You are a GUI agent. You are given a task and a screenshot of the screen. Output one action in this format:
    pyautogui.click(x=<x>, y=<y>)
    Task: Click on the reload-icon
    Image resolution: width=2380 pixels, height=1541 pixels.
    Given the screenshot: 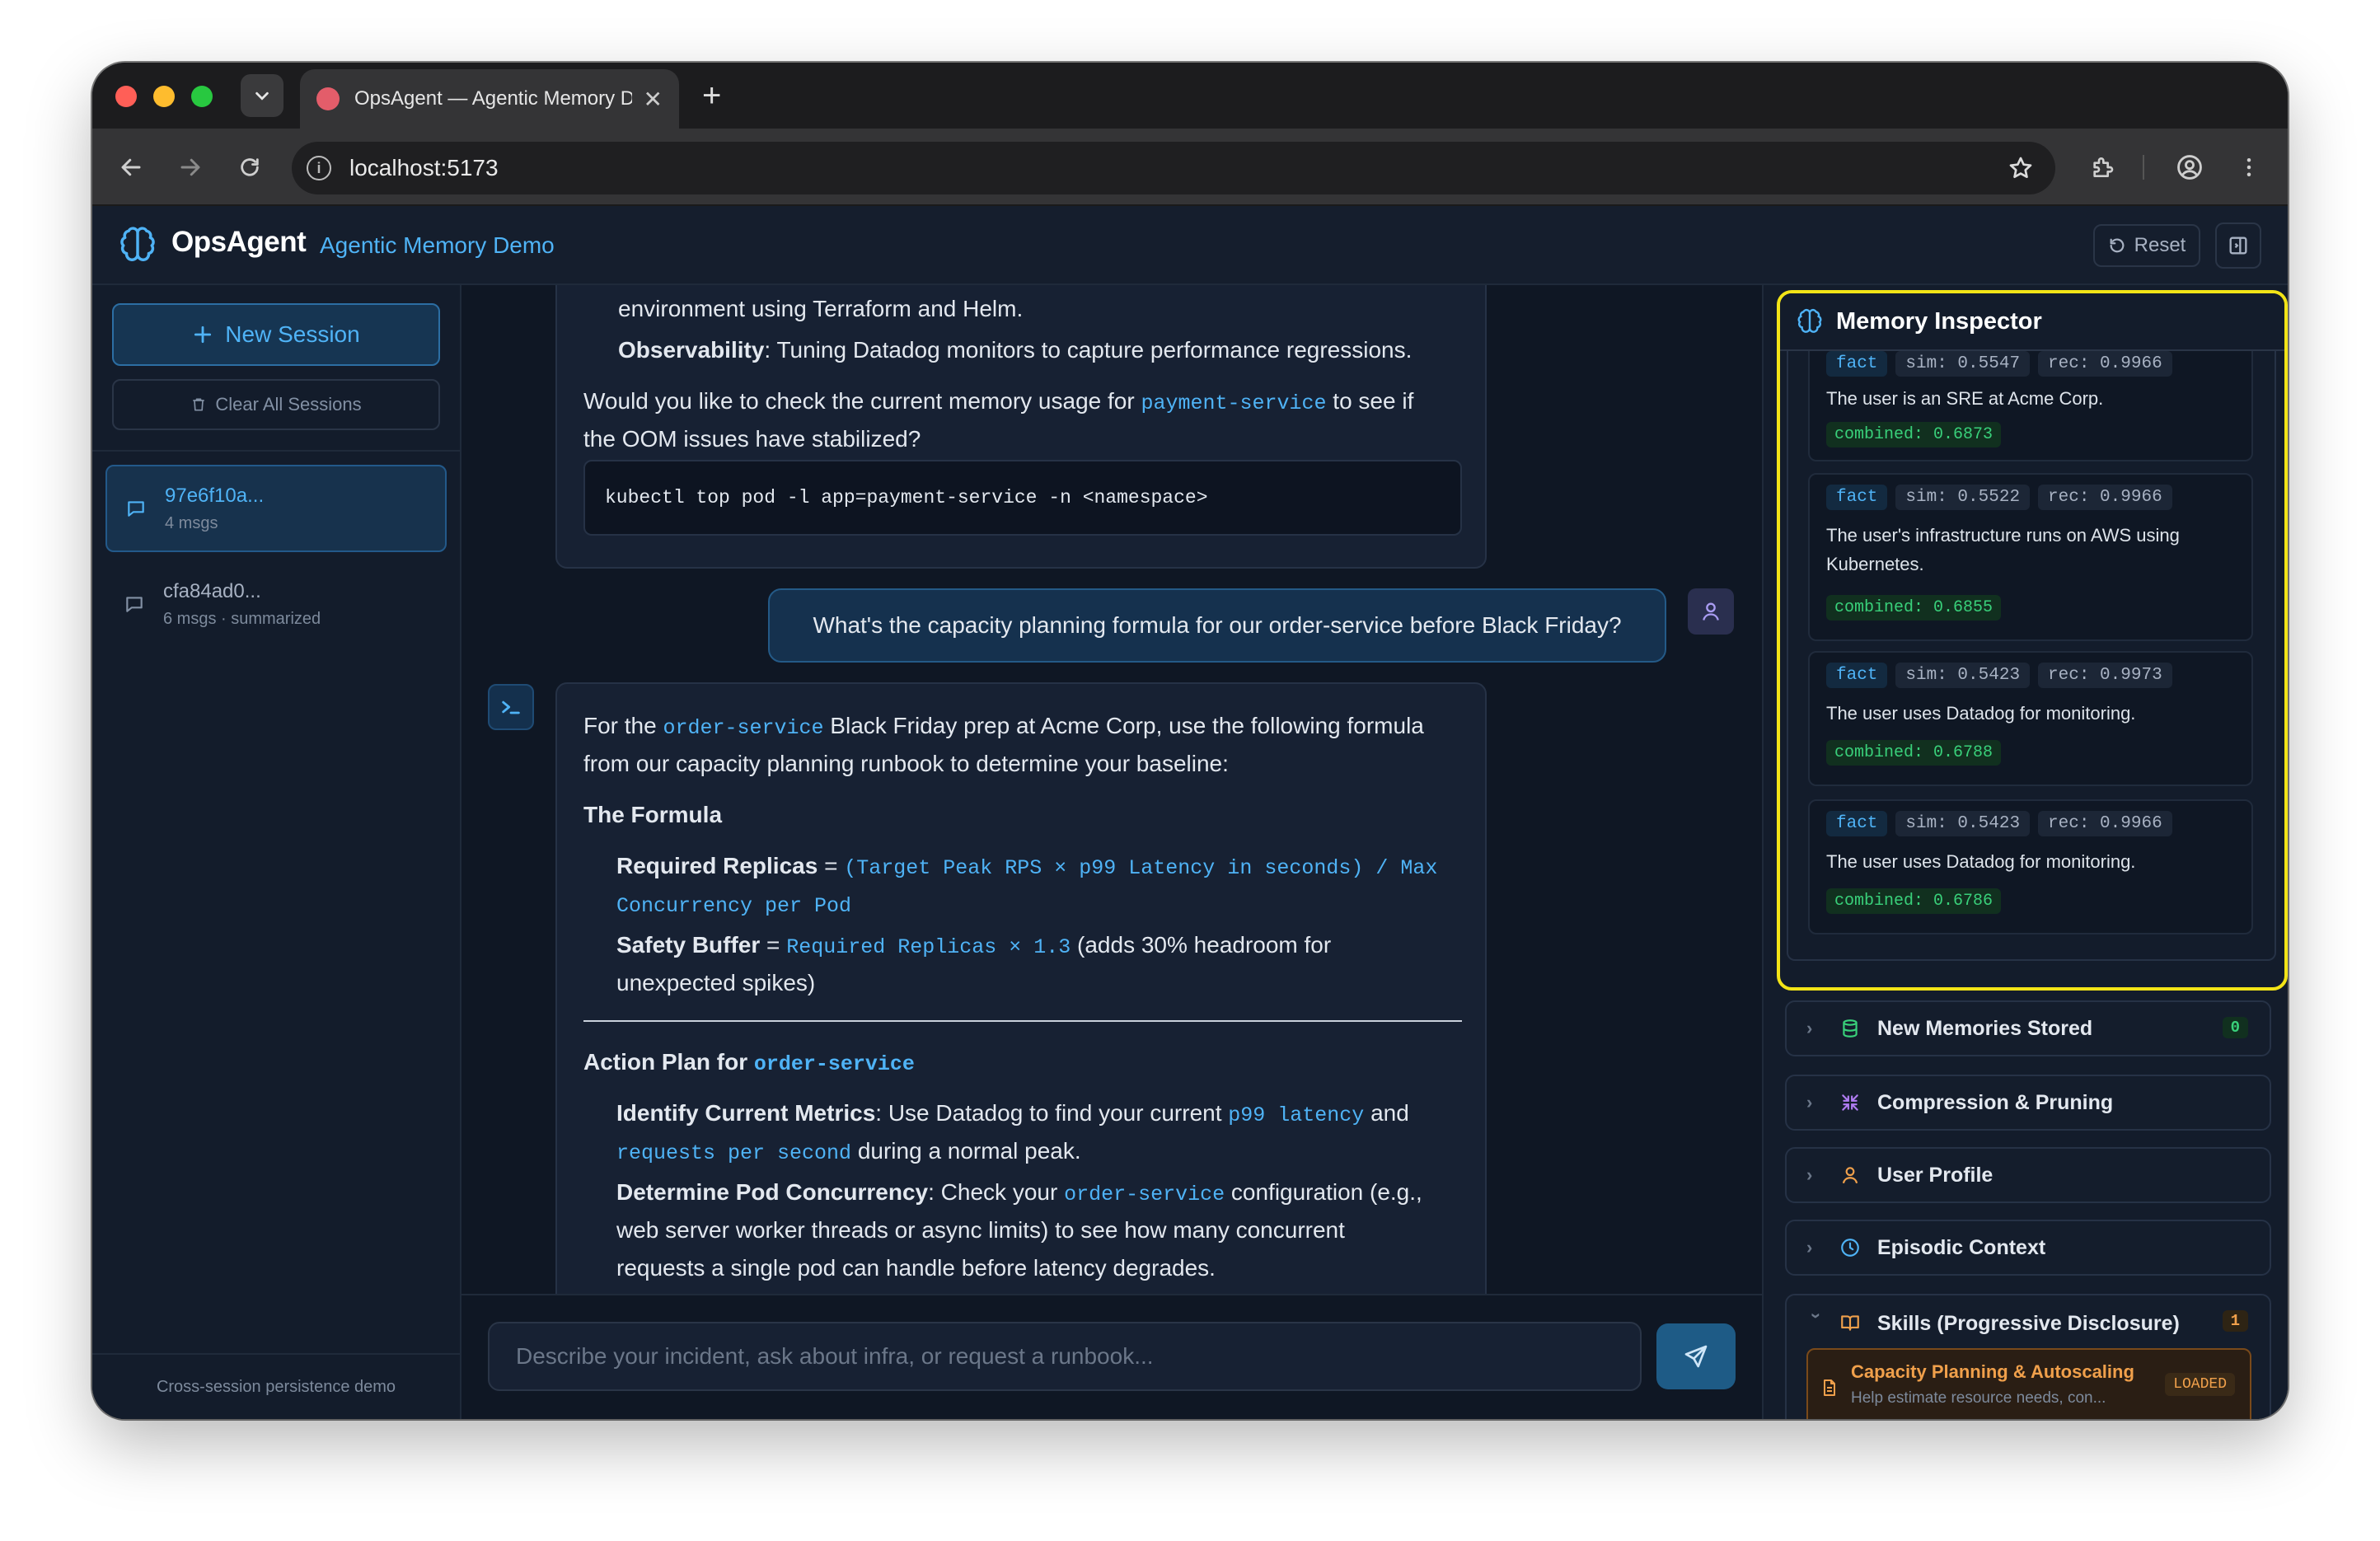 What is the action you would take?
    pyautogui.click(x=250, y=167)
    